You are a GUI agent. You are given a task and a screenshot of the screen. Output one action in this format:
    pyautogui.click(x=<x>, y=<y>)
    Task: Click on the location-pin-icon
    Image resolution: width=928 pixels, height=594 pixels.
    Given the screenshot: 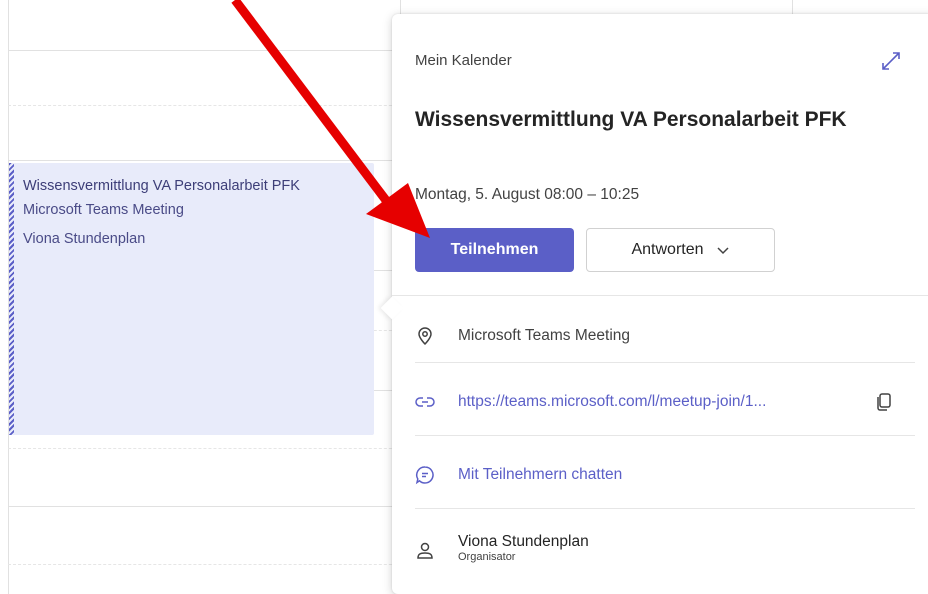 What is the action you would take?
    pyautogui.click(x=425, y=336)
    